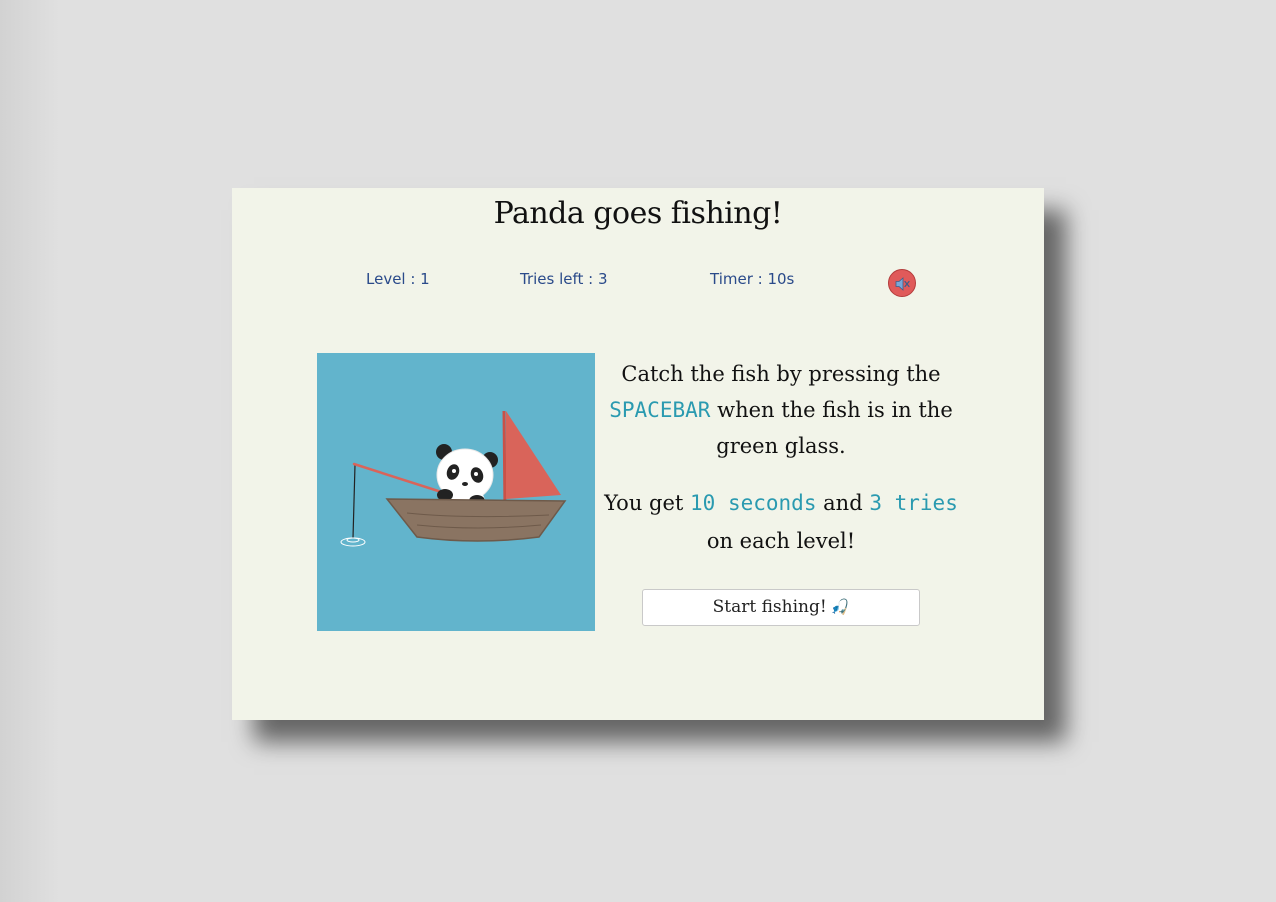 This screenshot has height=902, width=1276. What do you see at coordinates (753, 503) in the screenshot?
I see `seconds-highlight: 10 seconds` at bounding box center [753, 503].